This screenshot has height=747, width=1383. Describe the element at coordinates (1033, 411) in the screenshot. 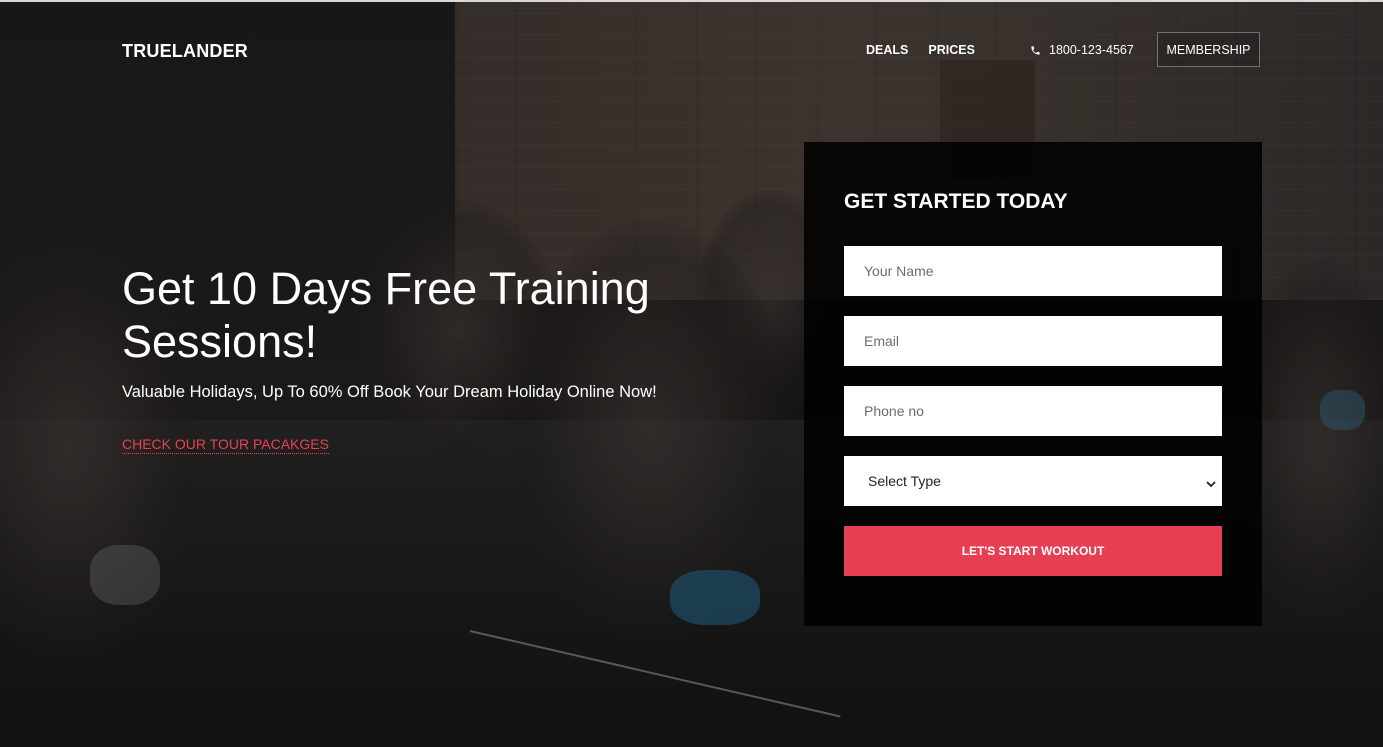

I see `phone-input` at that location.